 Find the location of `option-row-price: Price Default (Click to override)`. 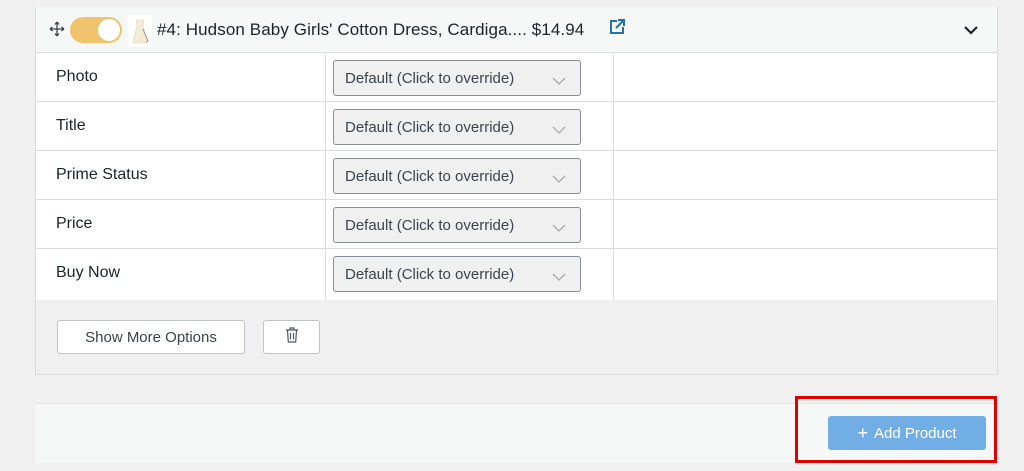

option-row-price: Price Default (Click to override) is located at coordinates (516, 224).